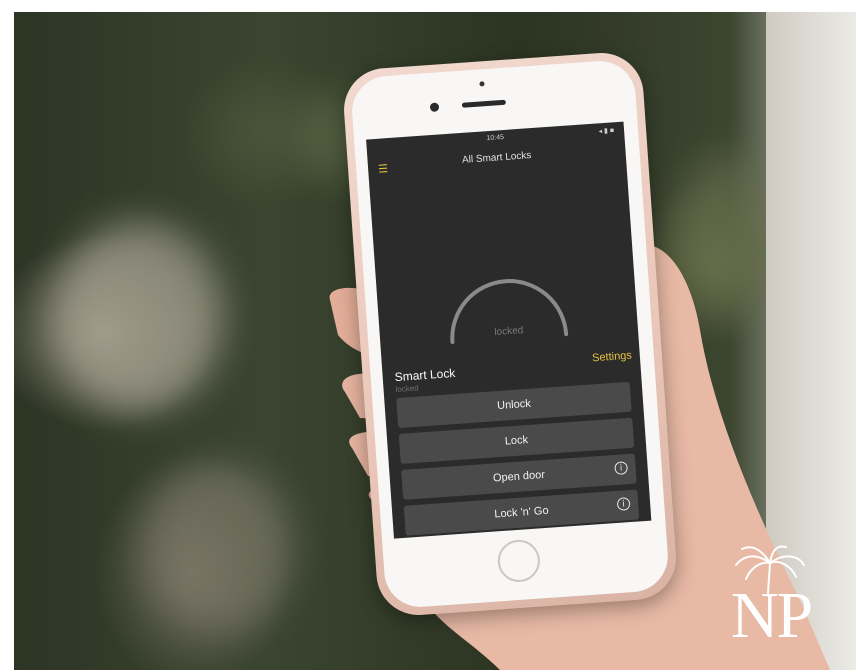 Image resolution: width=856 pixels, height=670 pixels. I want to click on lock-status-text: locked, so click(407, 389).